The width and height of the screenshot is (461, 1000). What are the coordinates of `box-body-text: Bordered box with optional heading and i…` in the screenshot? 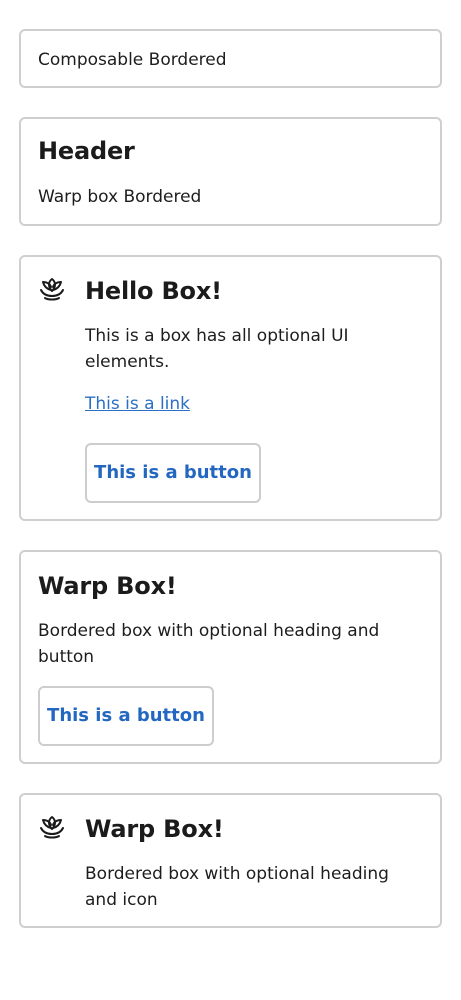 It's located at (237, 887).